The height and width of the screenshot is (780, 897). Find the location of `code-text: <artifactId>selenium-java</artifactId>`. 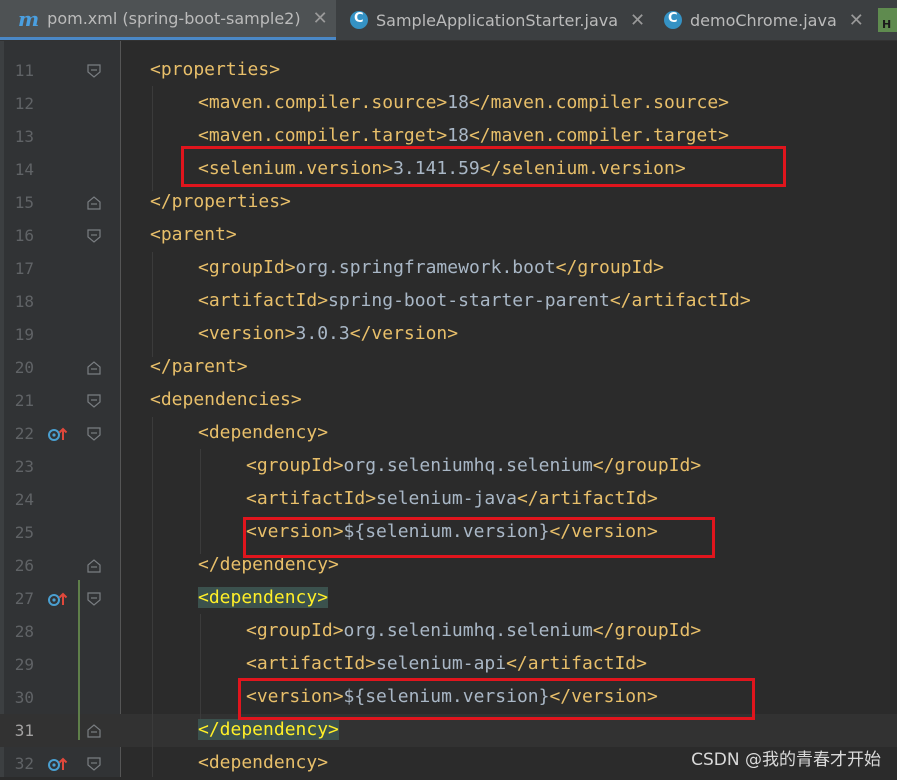

code-text: <artifactId>selenium-java</artifactId> is located at coordinates (452, 499).